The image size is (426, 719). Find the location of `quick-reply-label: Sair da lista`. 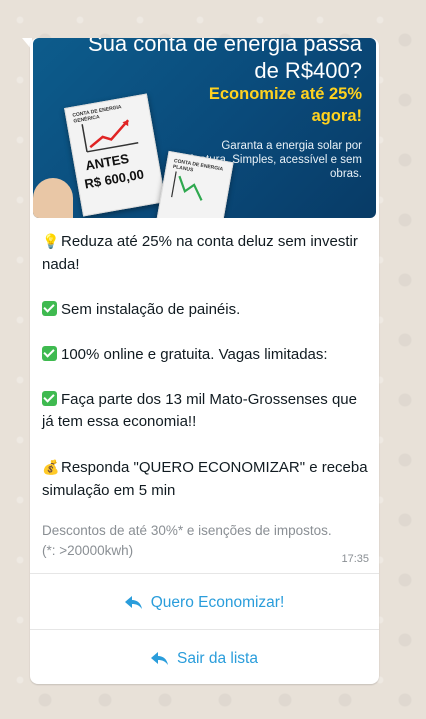

quick-reply-label: Sair da lista is located at coordinates (217, 658).